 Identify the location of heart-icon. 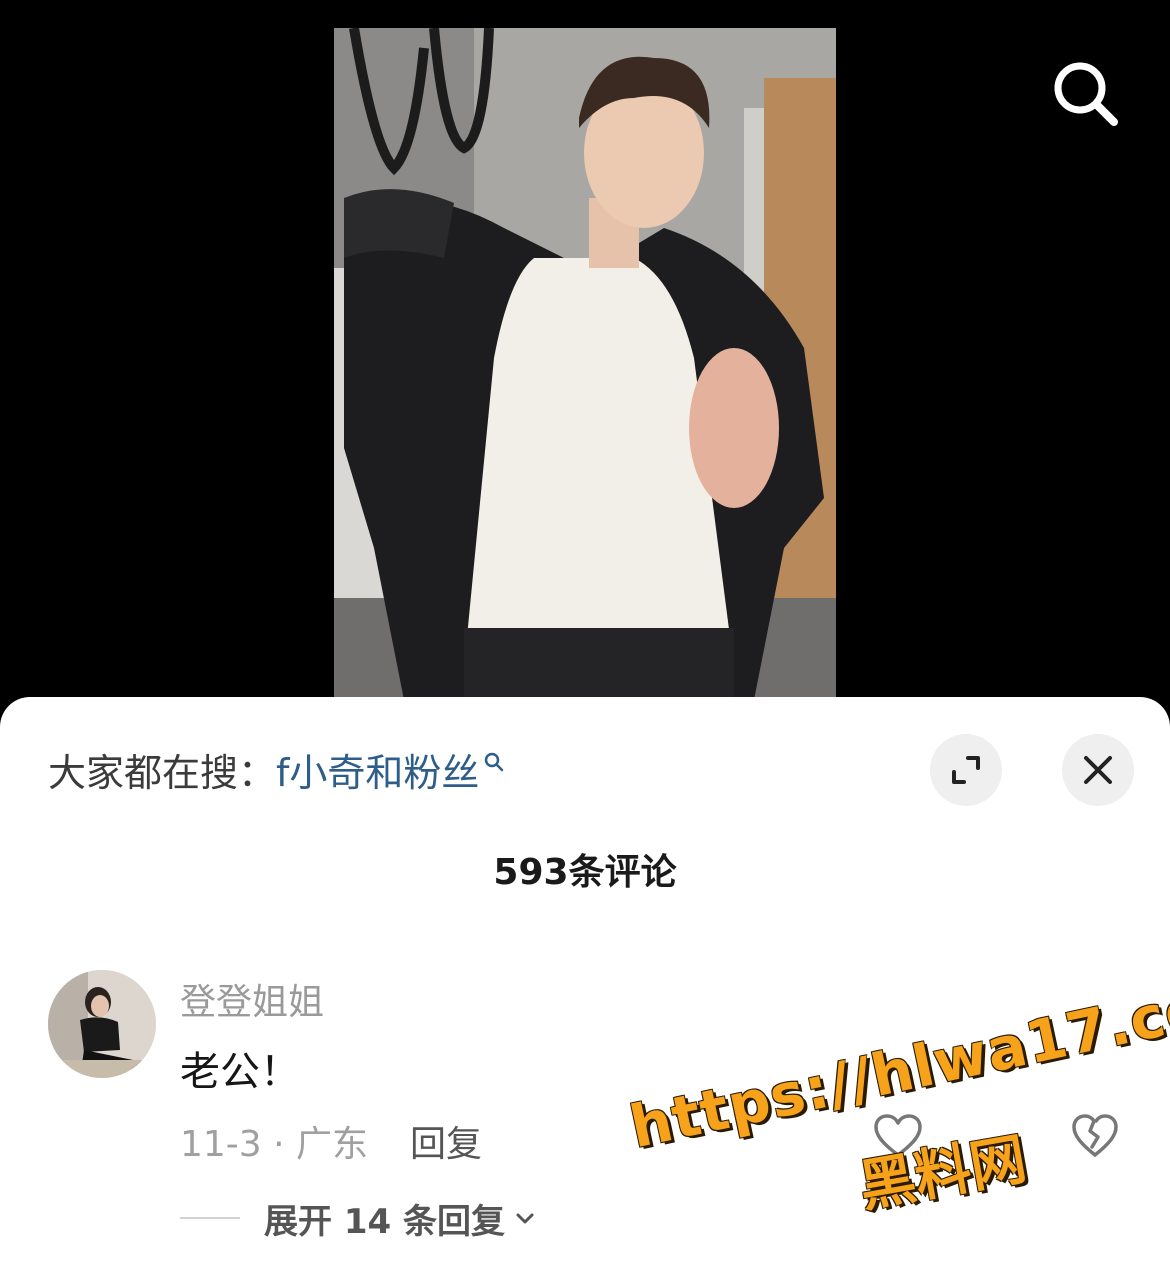
(898, 1135).